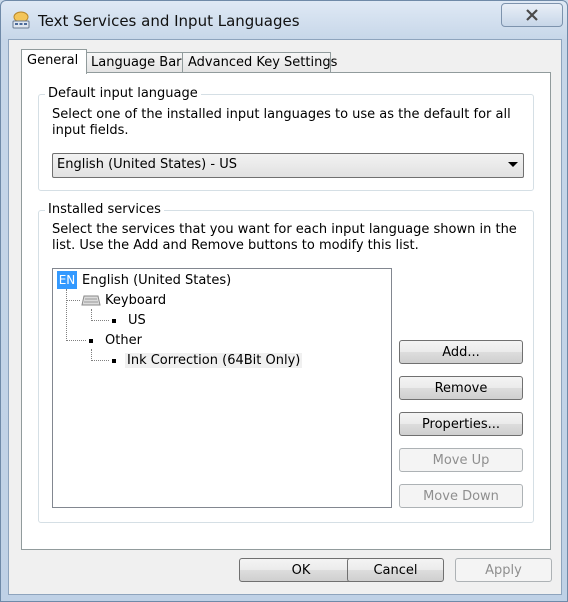  Describe the element at coordinates (91, 300) in the screenshot. I see `keyboard-icon` at that location.